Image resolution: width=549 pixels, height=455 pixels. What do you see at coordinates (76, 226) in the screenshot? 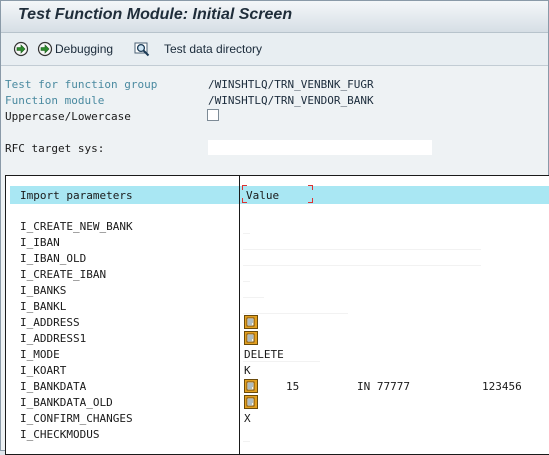
I see `param-i-create-new-bank: I_CREATE_NEW_BANK` at bounding box center [76, 226].